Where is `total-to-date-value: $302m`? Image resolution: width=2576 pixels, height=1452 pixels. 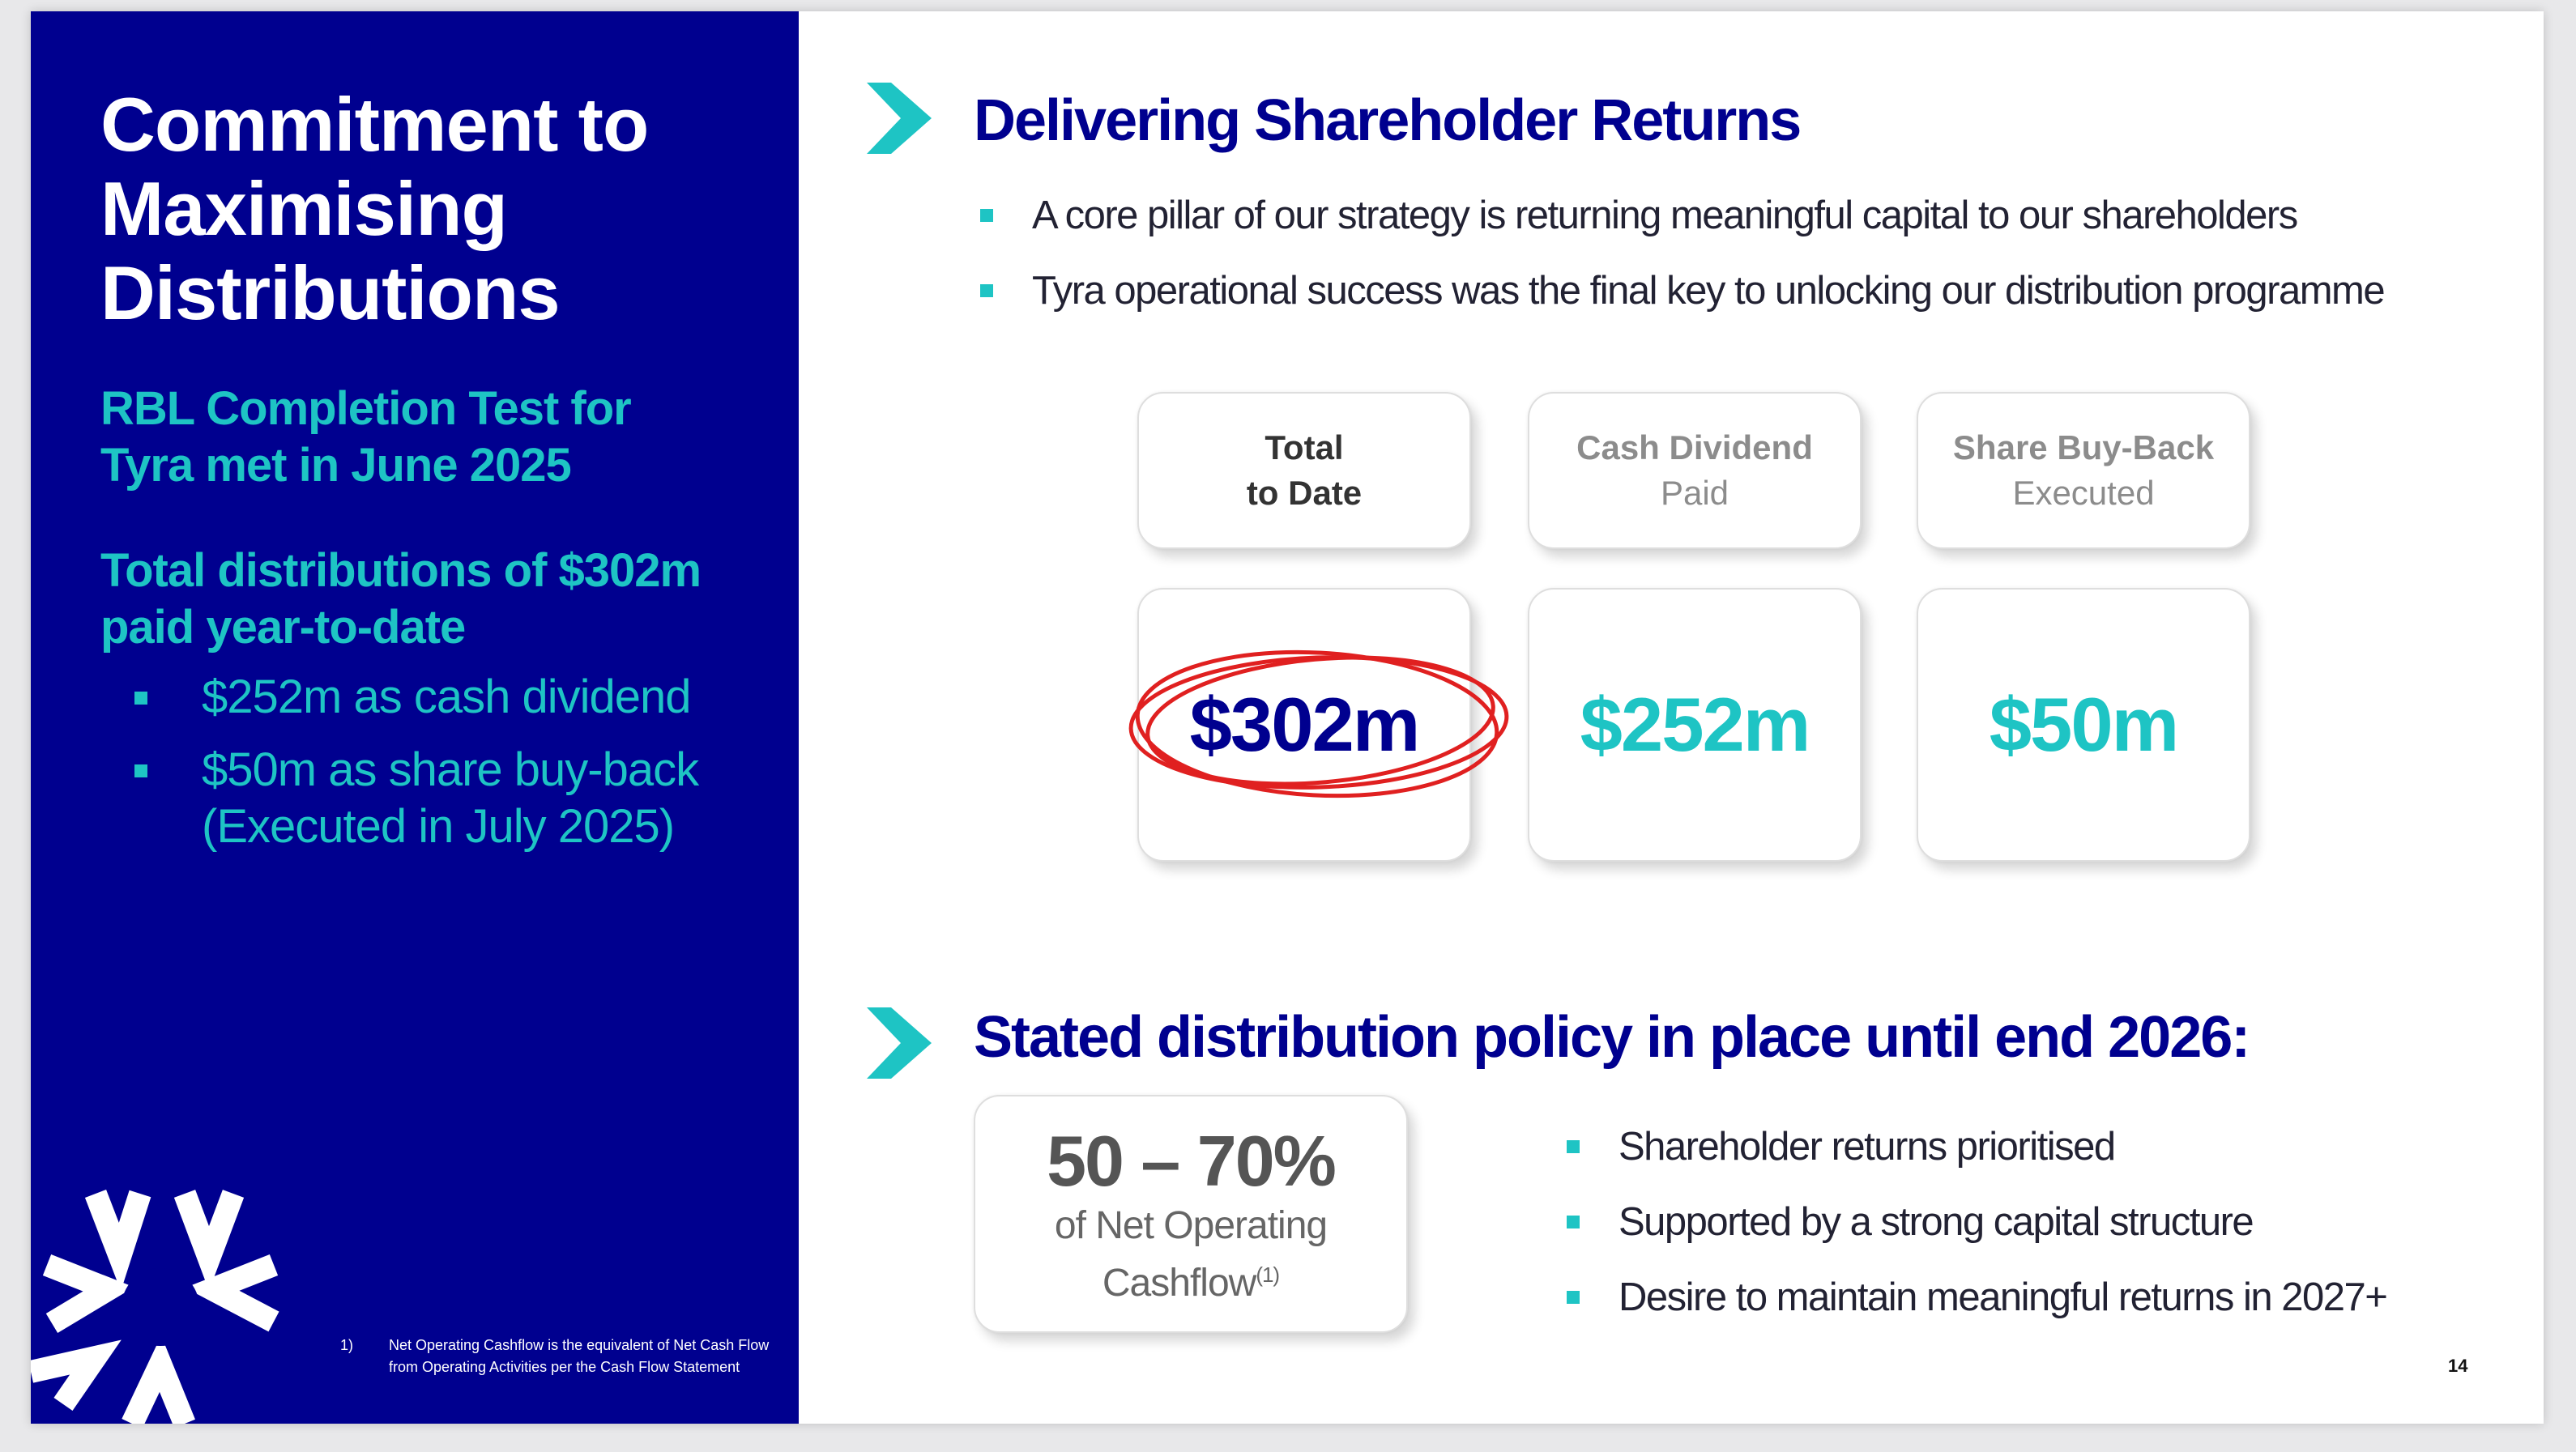 total-to-date-value: $302m is located at coordinates (1305, 724).